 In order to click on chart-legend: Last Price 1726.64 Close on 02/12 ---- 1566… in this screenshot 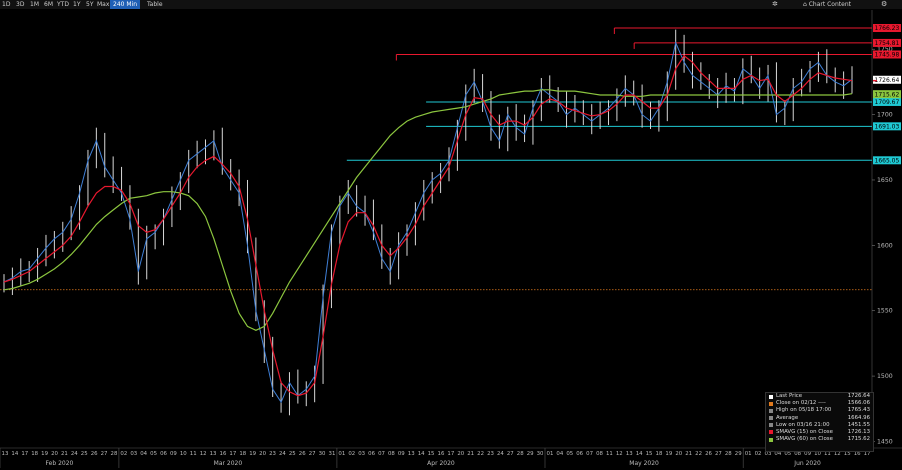, I will do `click(819, 422)`.